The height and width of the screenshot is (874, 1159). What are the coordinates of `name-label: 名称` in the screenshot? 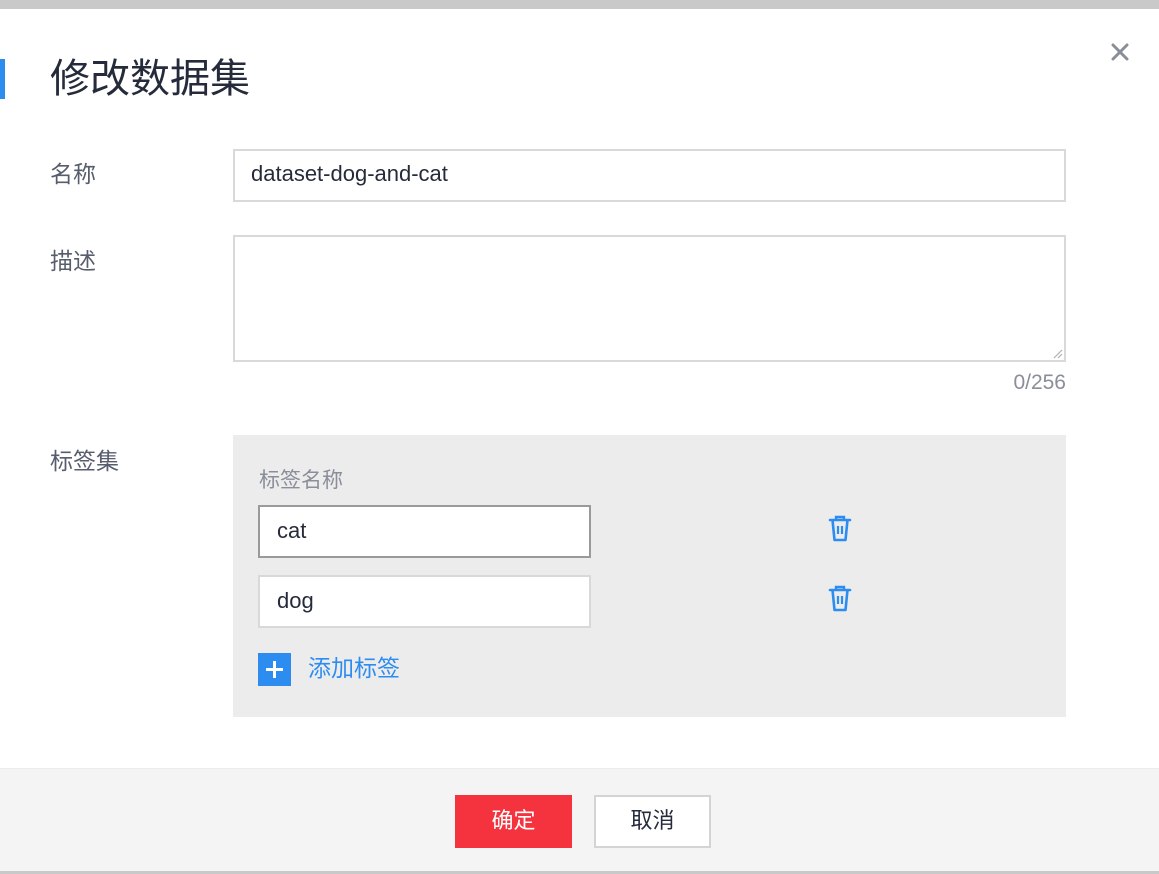 It's located at (73, 175).